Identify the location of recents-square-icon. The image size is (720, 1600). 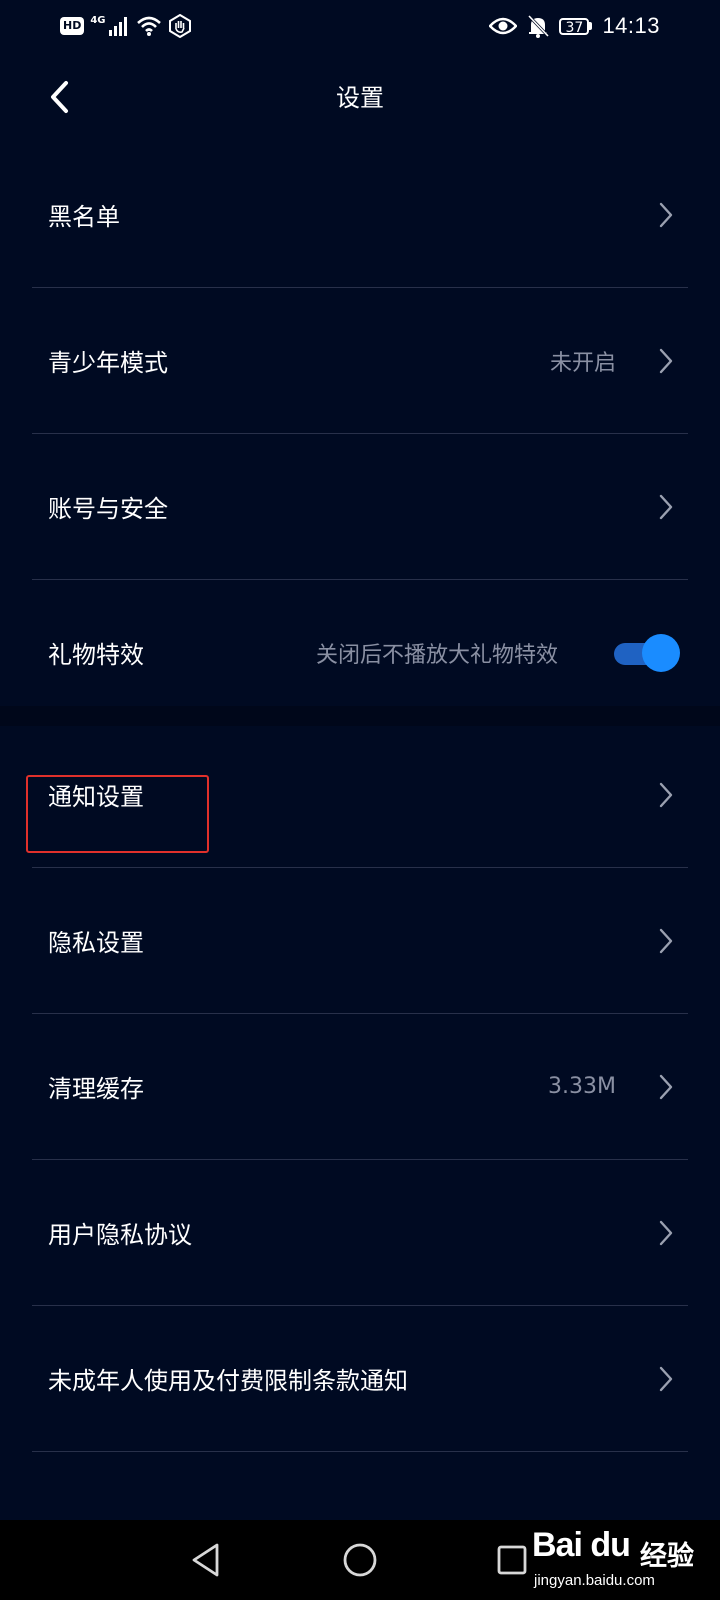
(512, 1560).